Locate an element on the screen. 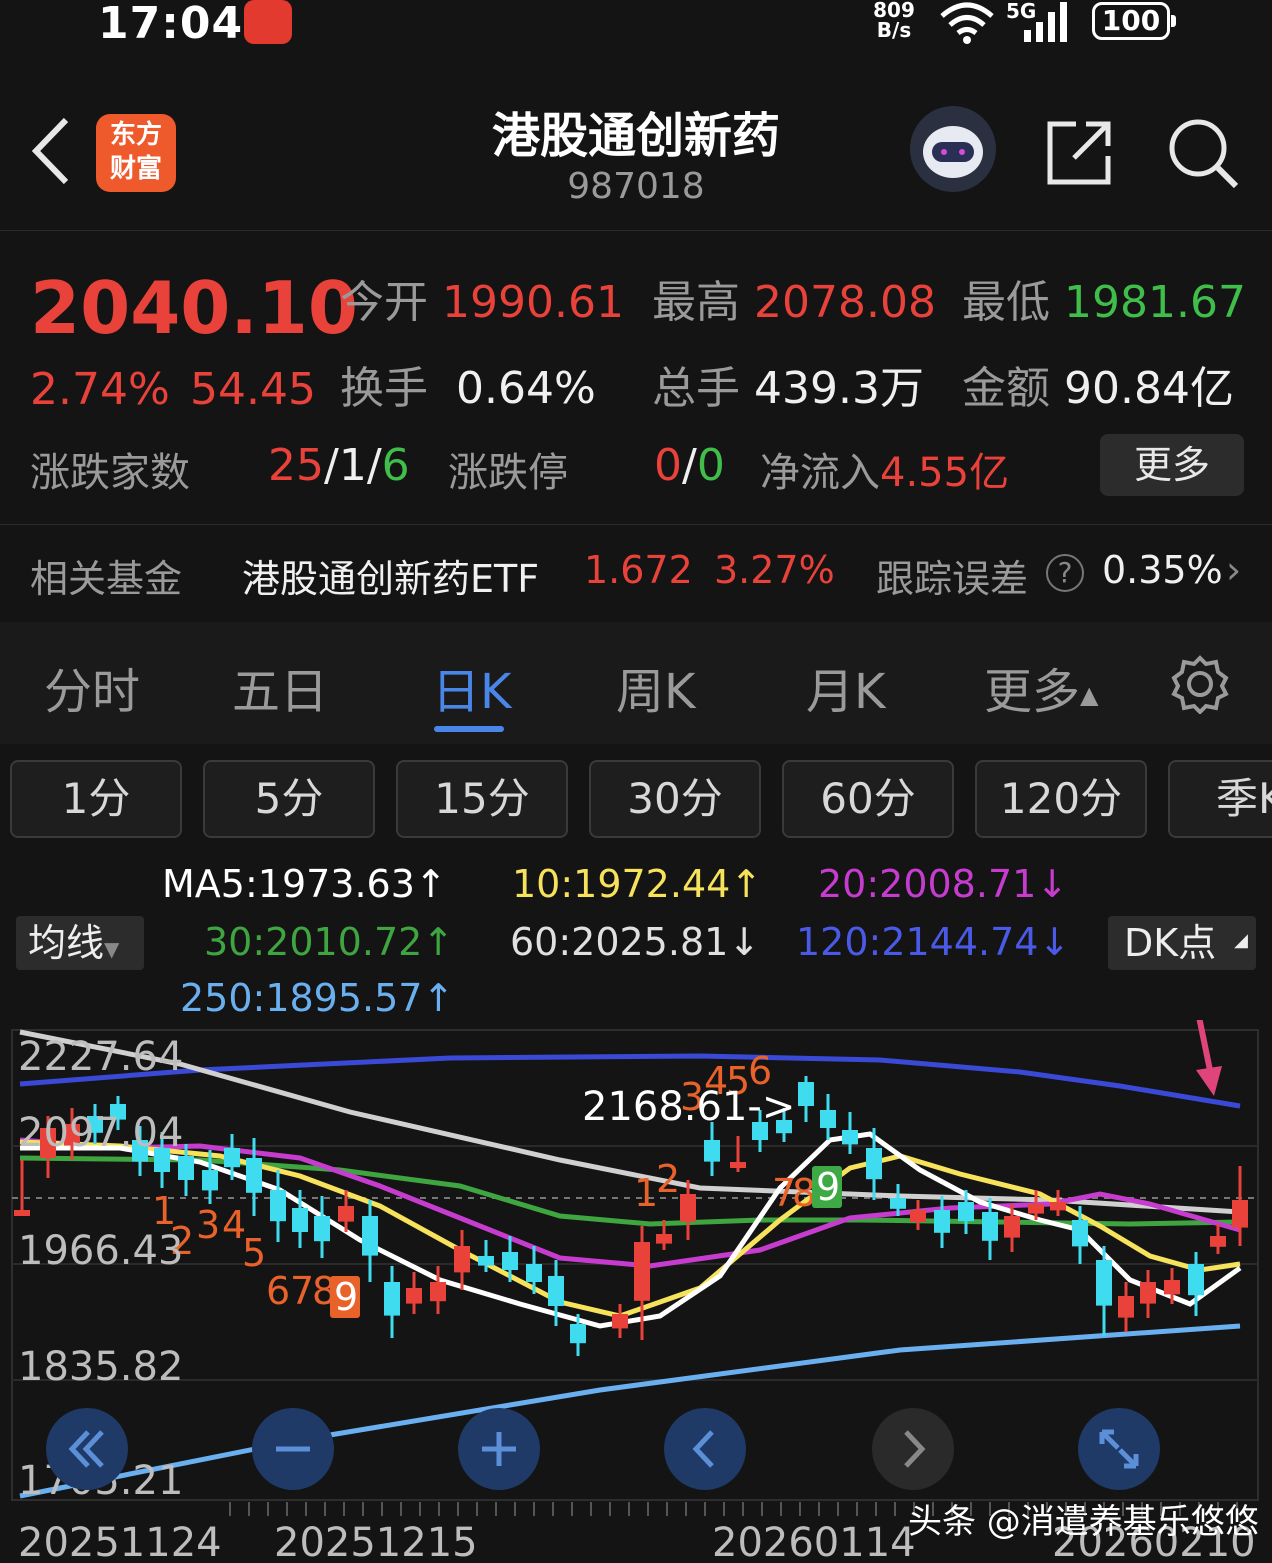 This screenshot has width=1272, height=1563. fund-price: 1.672 is located at coordinates (638, 570).